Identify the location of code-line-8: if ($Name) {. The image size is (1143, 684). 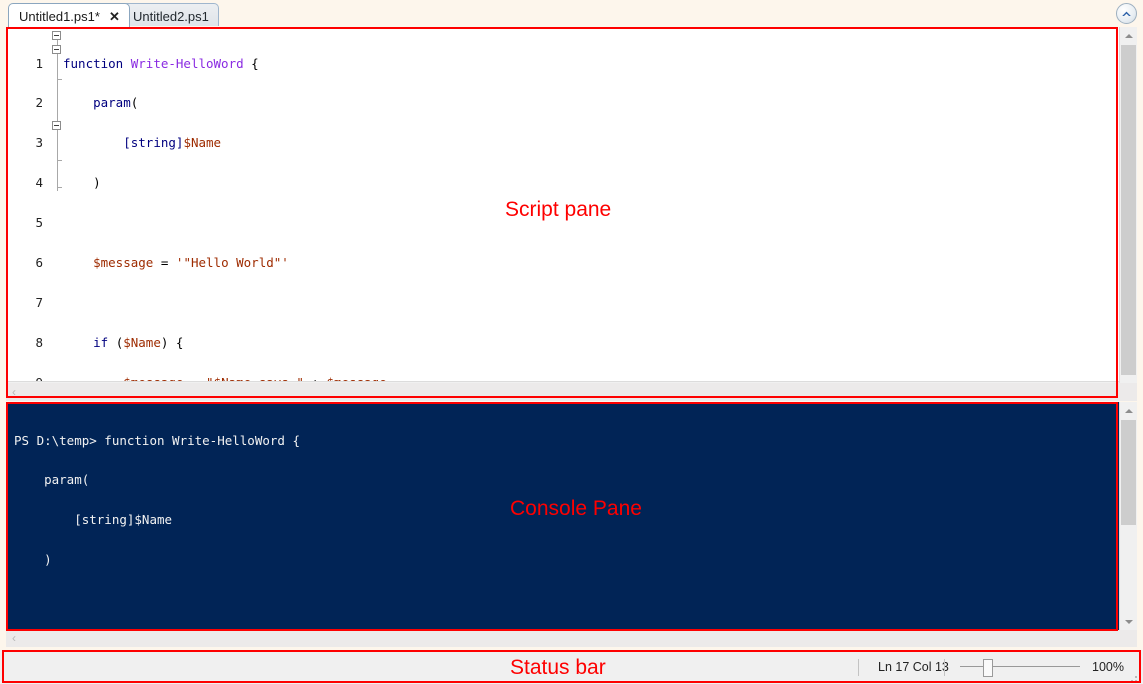
(138, 342).